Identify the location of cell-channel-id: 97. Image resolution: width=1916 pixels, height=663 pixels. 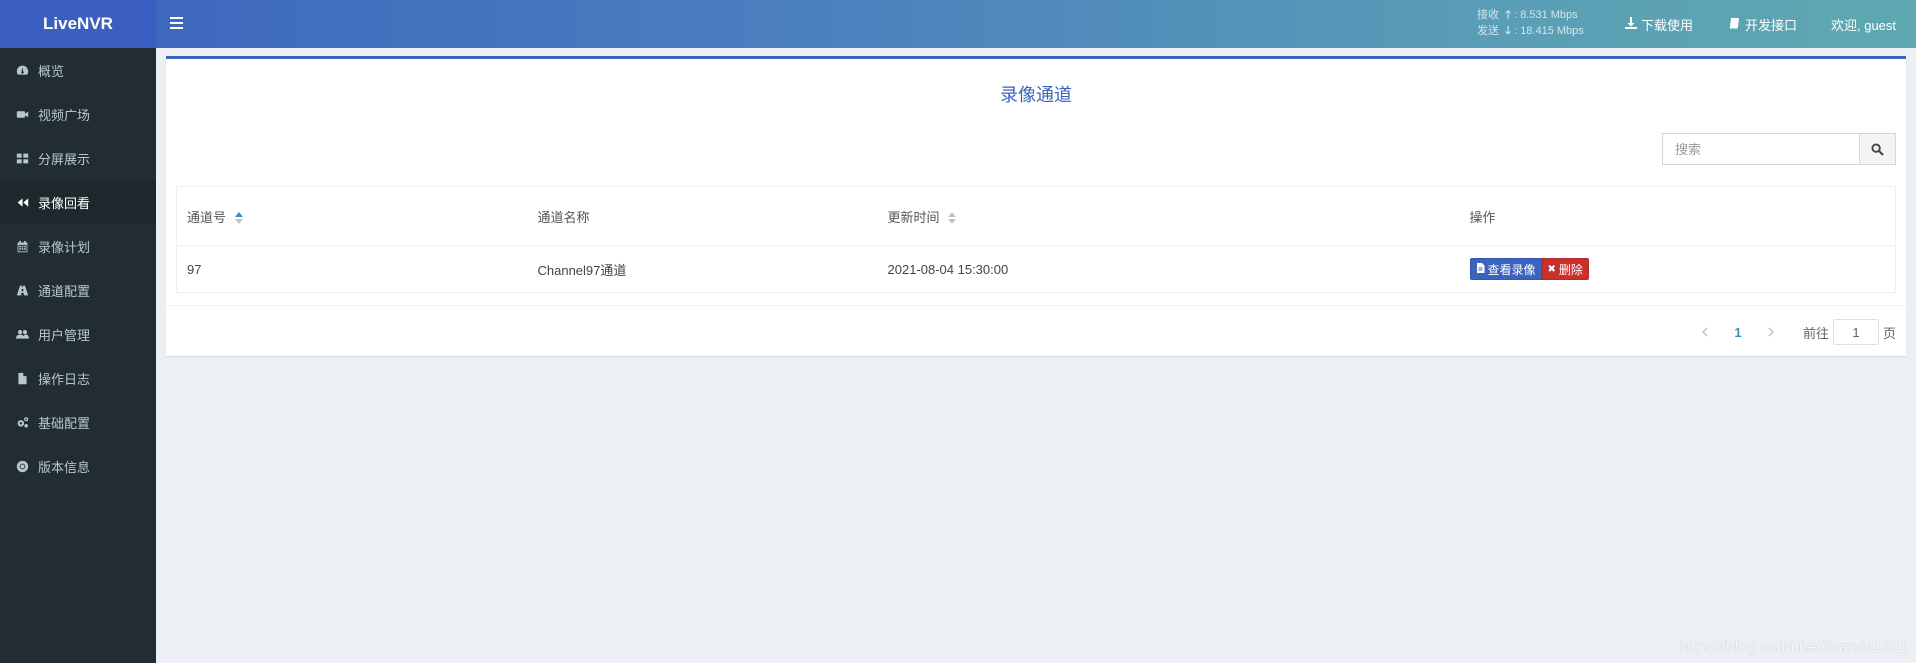
(194, 269).